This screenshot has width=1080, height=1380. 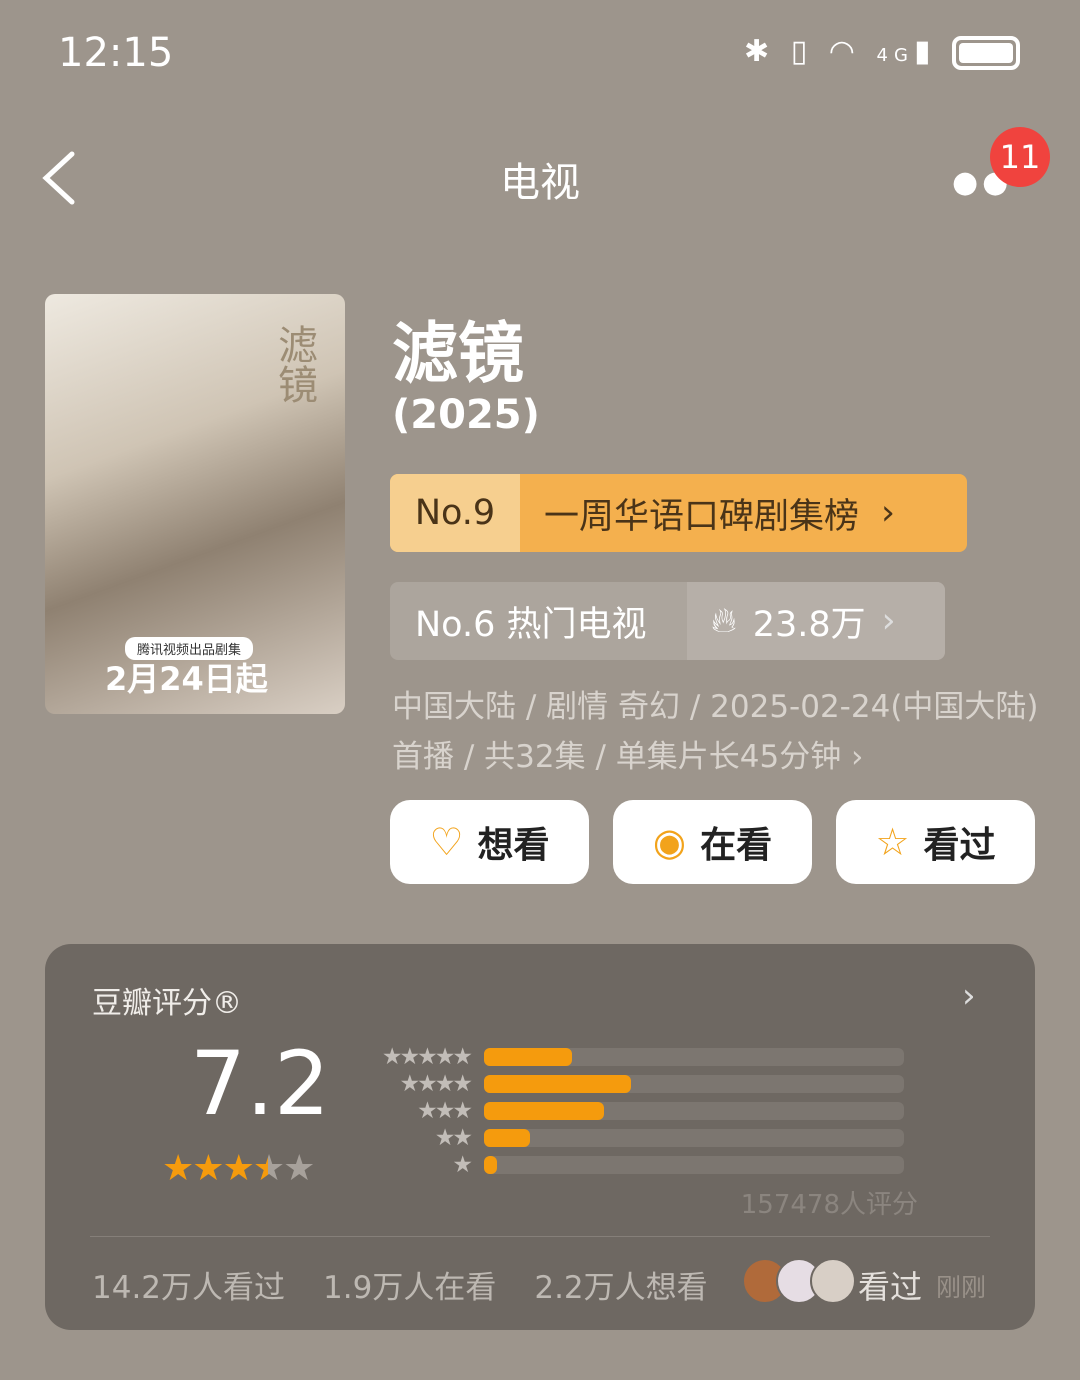 I want to click on rating-score: 7.2, so click(x=260, y=1083).